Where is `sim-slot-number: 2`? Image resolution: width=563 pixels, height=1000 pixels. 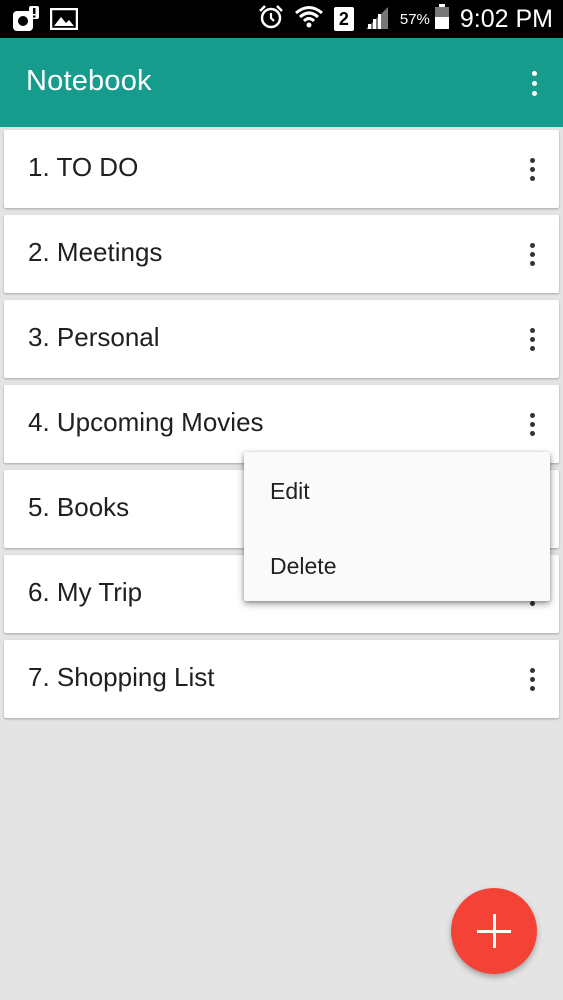 sim-slot-number: 2 is located at coordinates (343, 18).